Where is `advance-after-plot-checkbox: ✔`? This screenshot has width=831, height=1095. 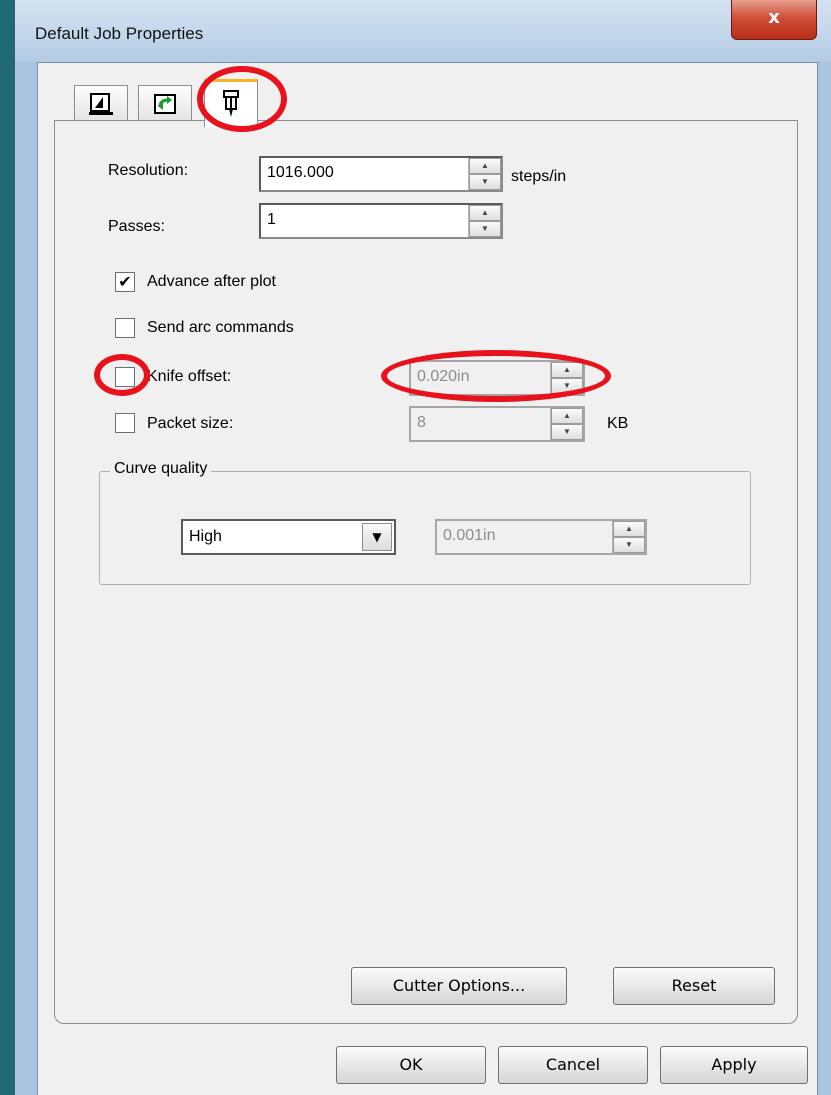
advance-after-plot-checkbox: ✔ is located at coordinates (125, 282).